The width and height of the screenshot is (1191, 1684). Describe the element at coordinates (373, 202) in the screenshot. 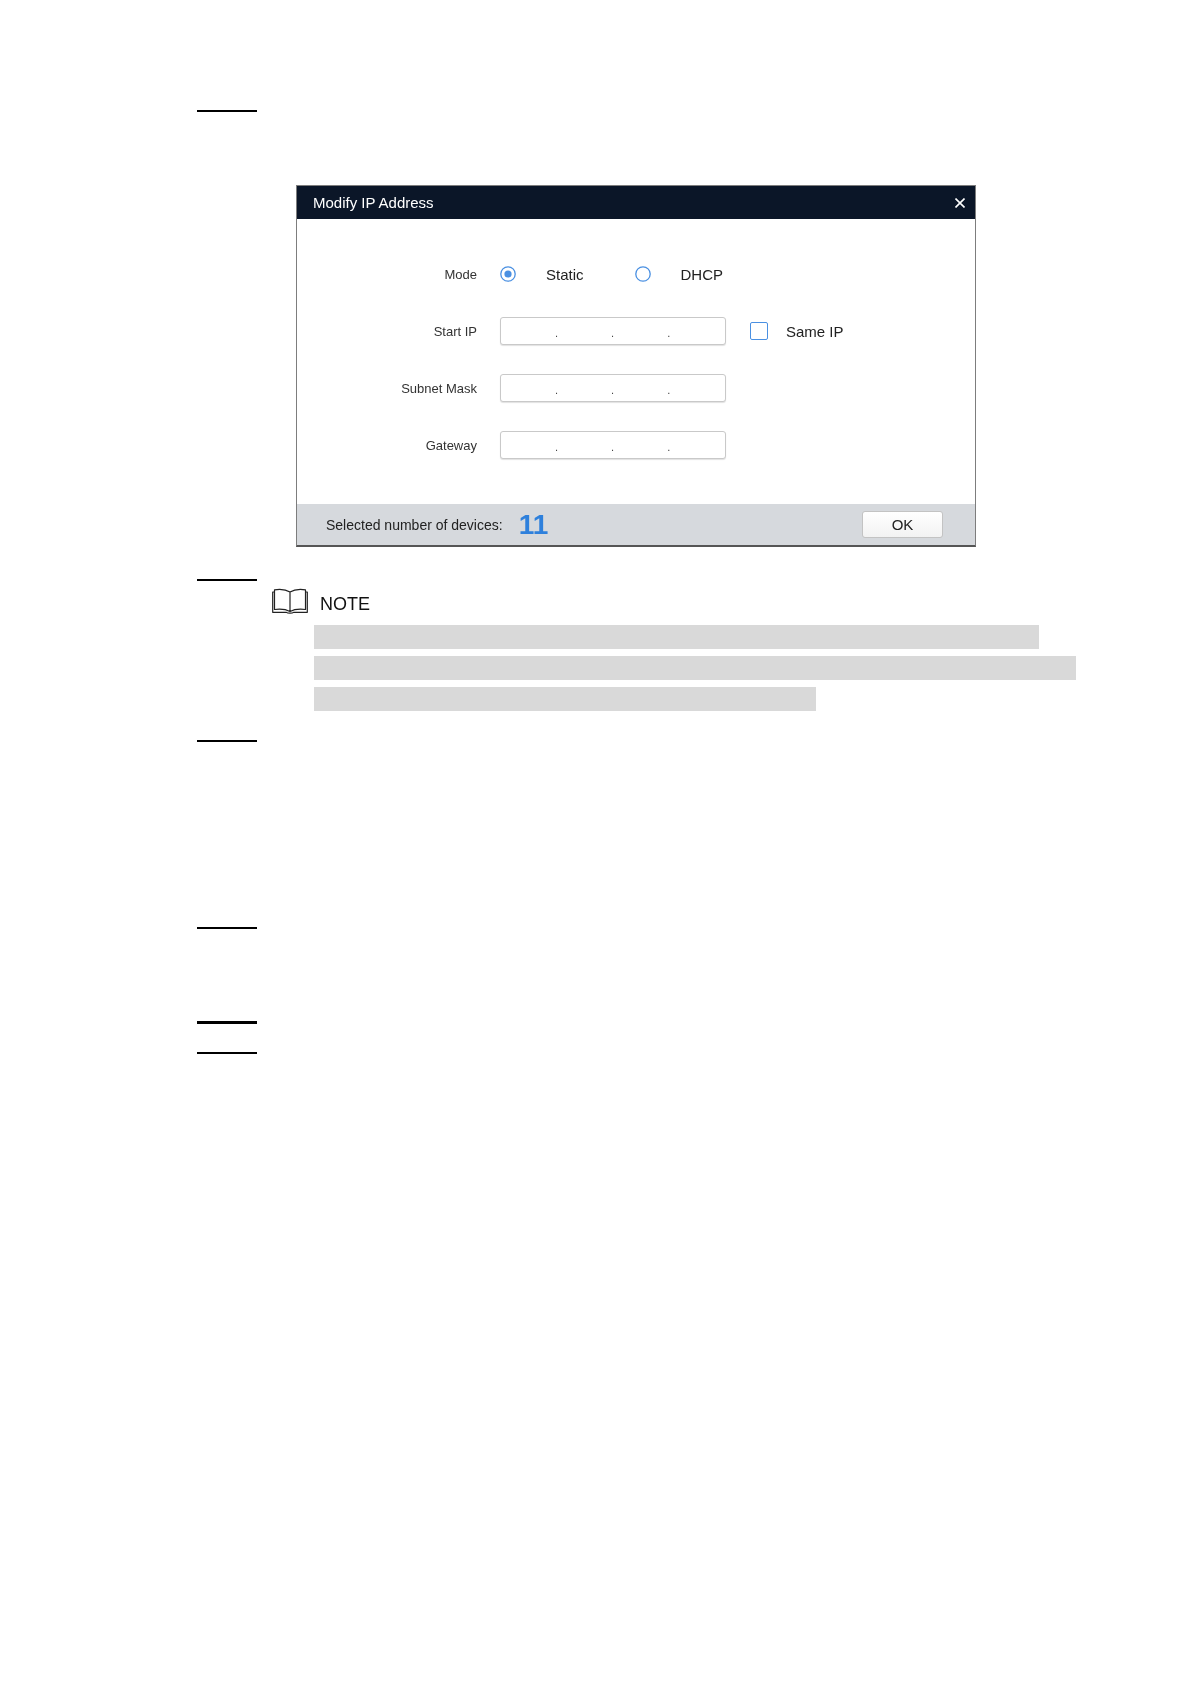

I see `dialog-title: Modify IP Address` at that location.